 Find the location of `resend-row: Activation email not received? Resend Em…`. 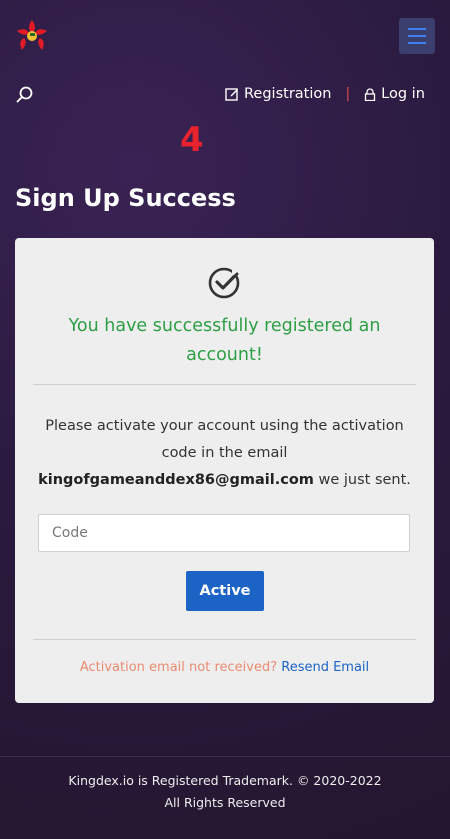

resend-row: Activation email not received? Resend Em… is located at coordinates (224, 667).